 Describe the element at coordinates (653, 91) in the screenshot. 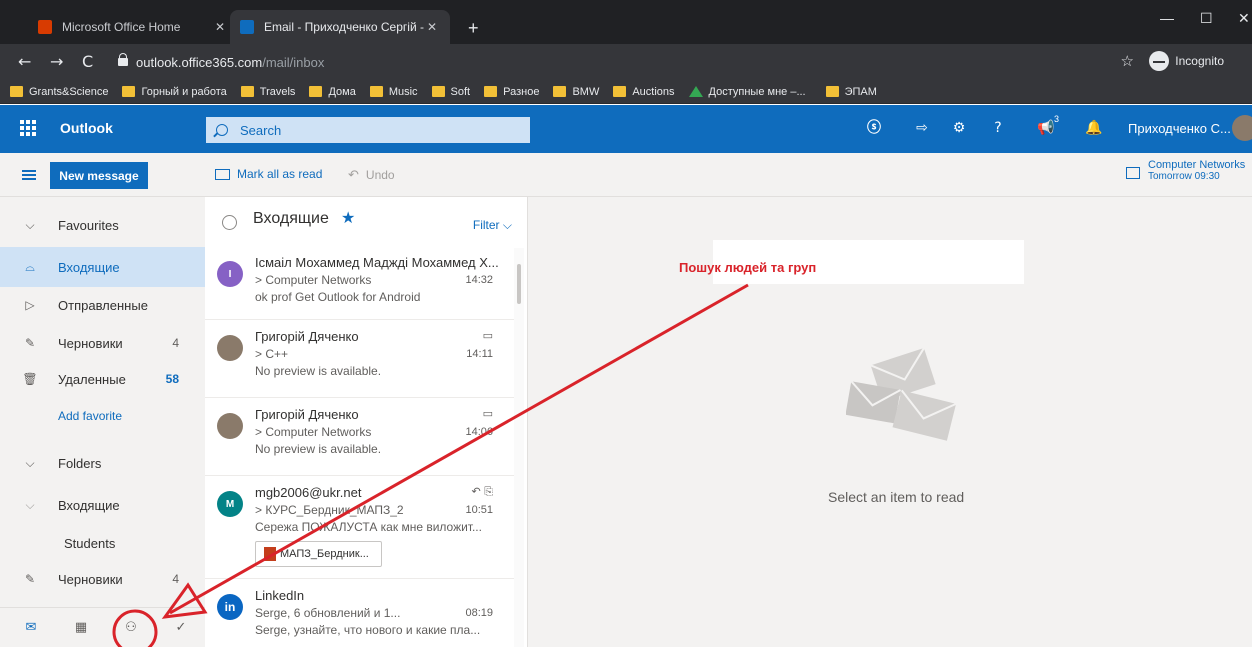

I see `bookmark-label: Auctions` at that location.